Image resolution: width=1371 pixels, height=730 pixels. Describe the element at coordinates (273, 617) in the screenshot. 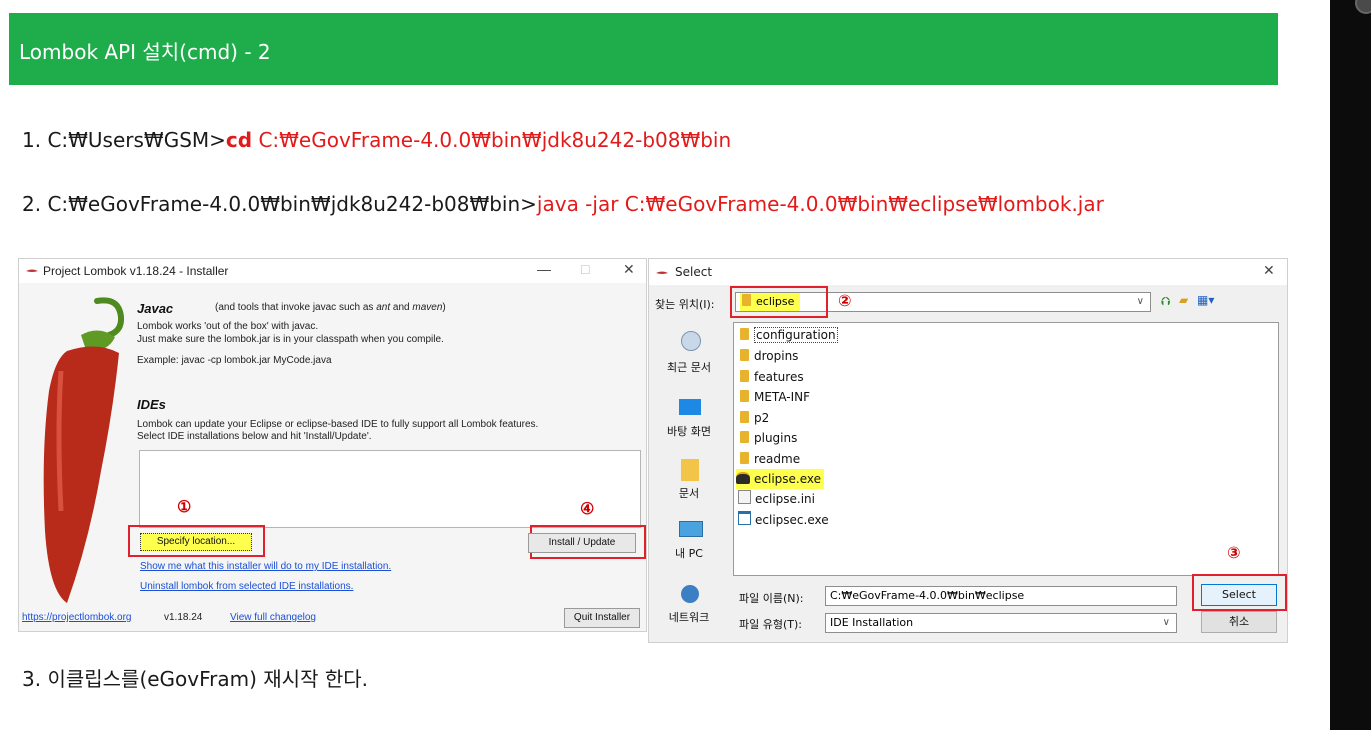

I see `changelog-link: View full changelog` at that location.